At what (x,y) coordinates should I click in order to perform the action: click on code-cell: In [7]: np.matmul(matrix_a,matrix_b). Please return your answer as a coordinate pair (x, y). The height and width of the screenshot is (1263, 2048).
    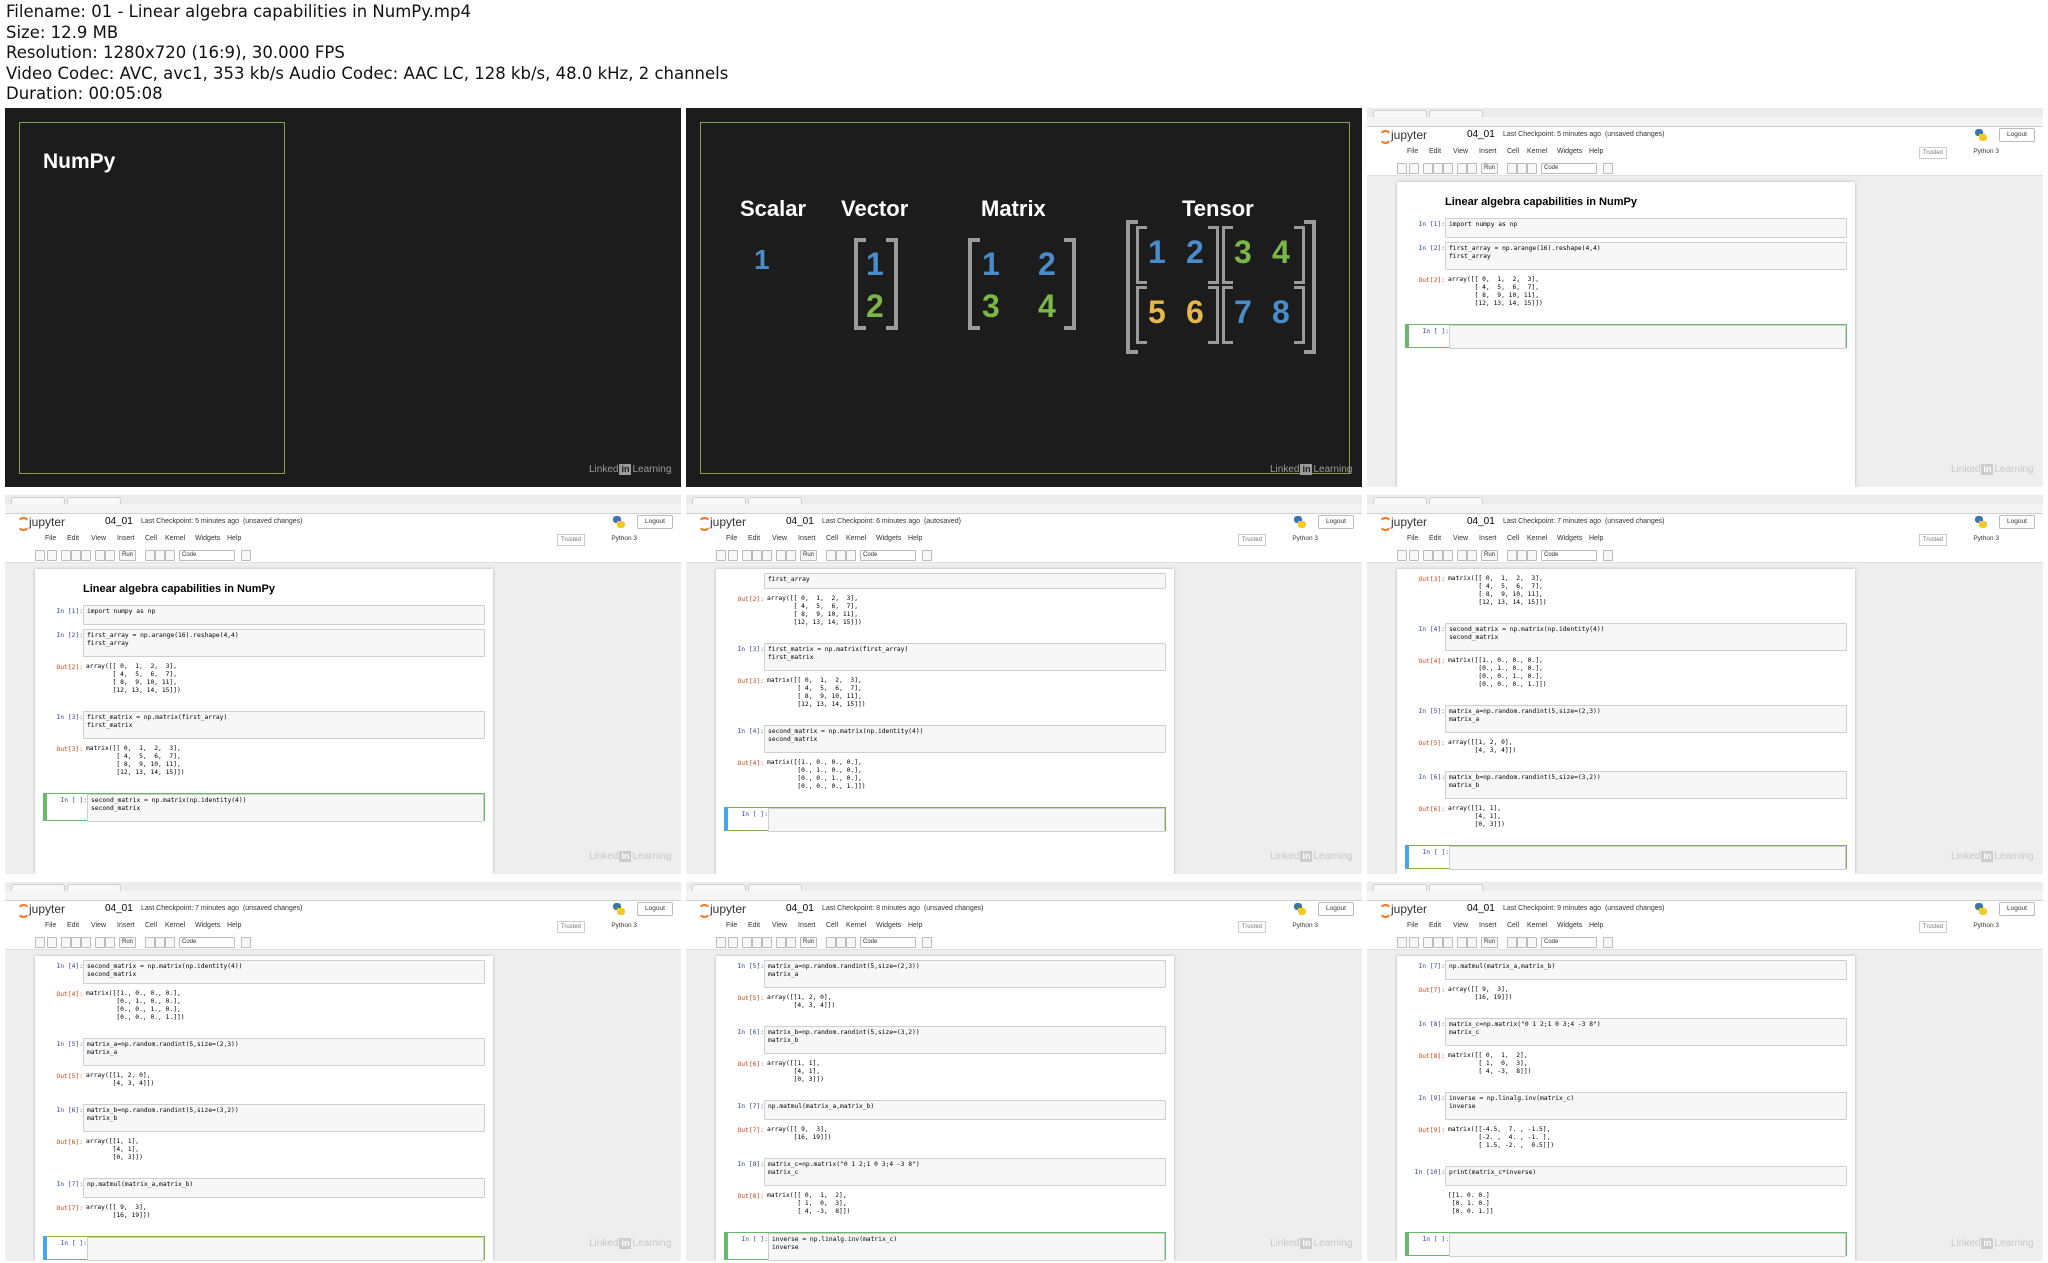
    Looking at the image, I should click on (945, 1110).